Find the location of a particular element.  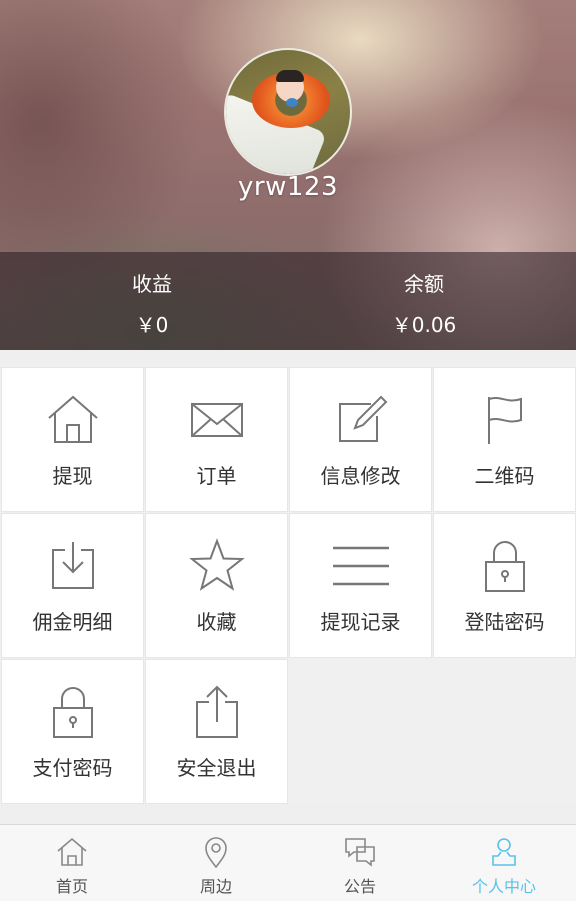

download-icon is located at coordinates (73, 566).